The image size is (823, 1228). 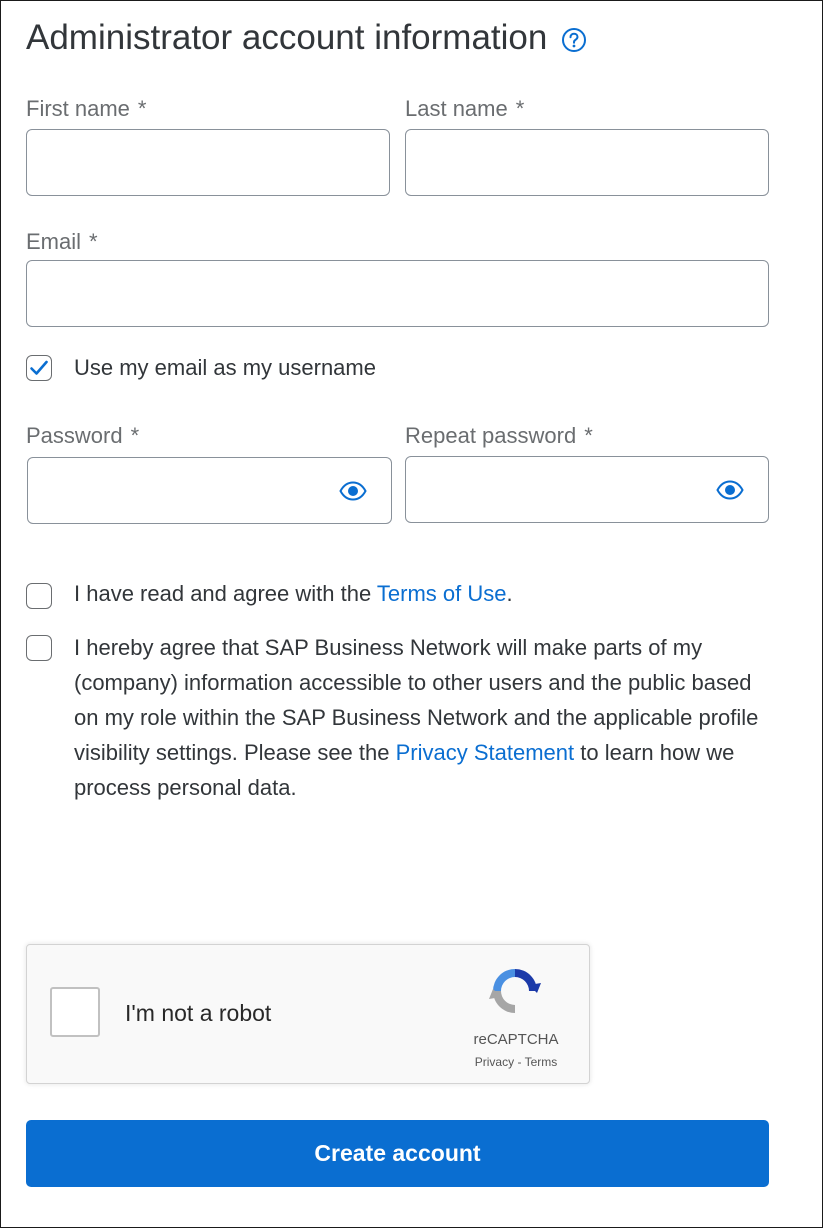 What do you see at coordinates (456, 108) in the screenshot?
I see `last-name-label-text: Last name` at bounding box center [456, 108].